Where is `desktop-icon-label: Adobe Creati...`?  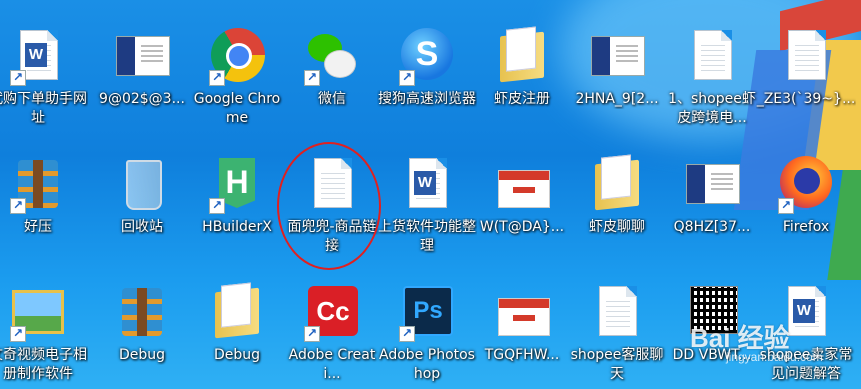
desktop-icon-label: Adobe Creati... is located at coordinates (332, 364).